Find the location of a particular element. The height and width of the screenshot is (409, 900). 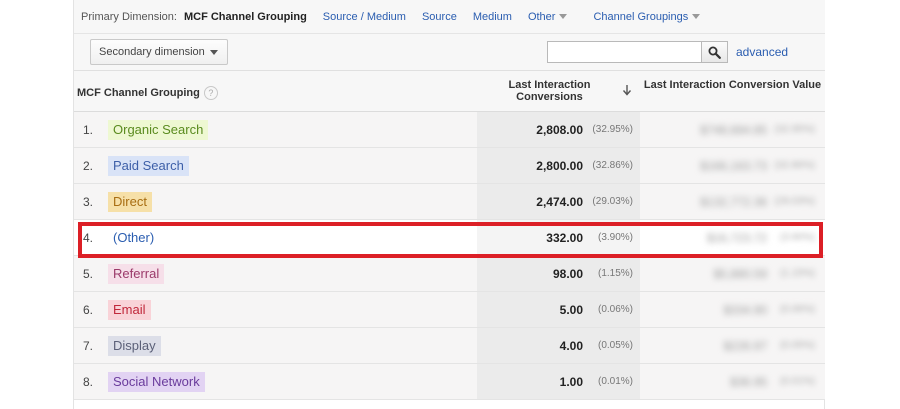

dimension-source: Source is located at coordinates (439, 17).